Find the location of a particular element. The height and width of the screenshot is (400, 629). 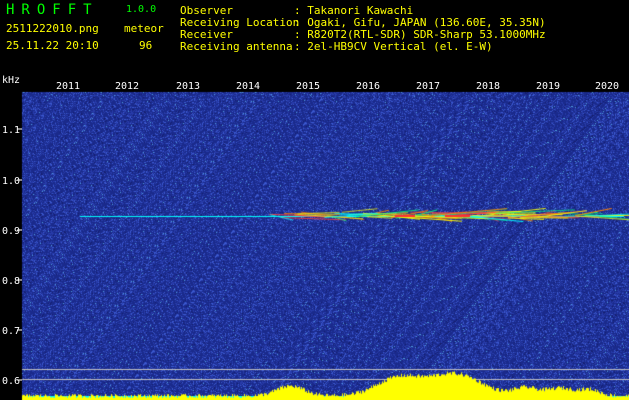

file-name: 2511222010.png is located at coordinates (52, 28).